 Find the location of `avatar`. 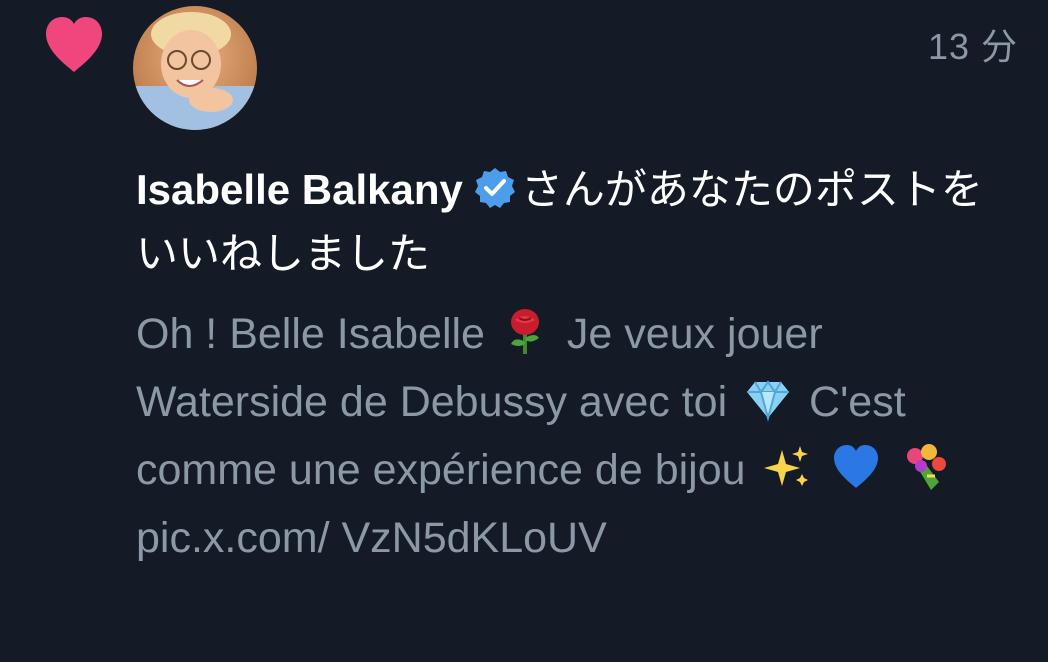

avatar is located at coordinates (195, 68).